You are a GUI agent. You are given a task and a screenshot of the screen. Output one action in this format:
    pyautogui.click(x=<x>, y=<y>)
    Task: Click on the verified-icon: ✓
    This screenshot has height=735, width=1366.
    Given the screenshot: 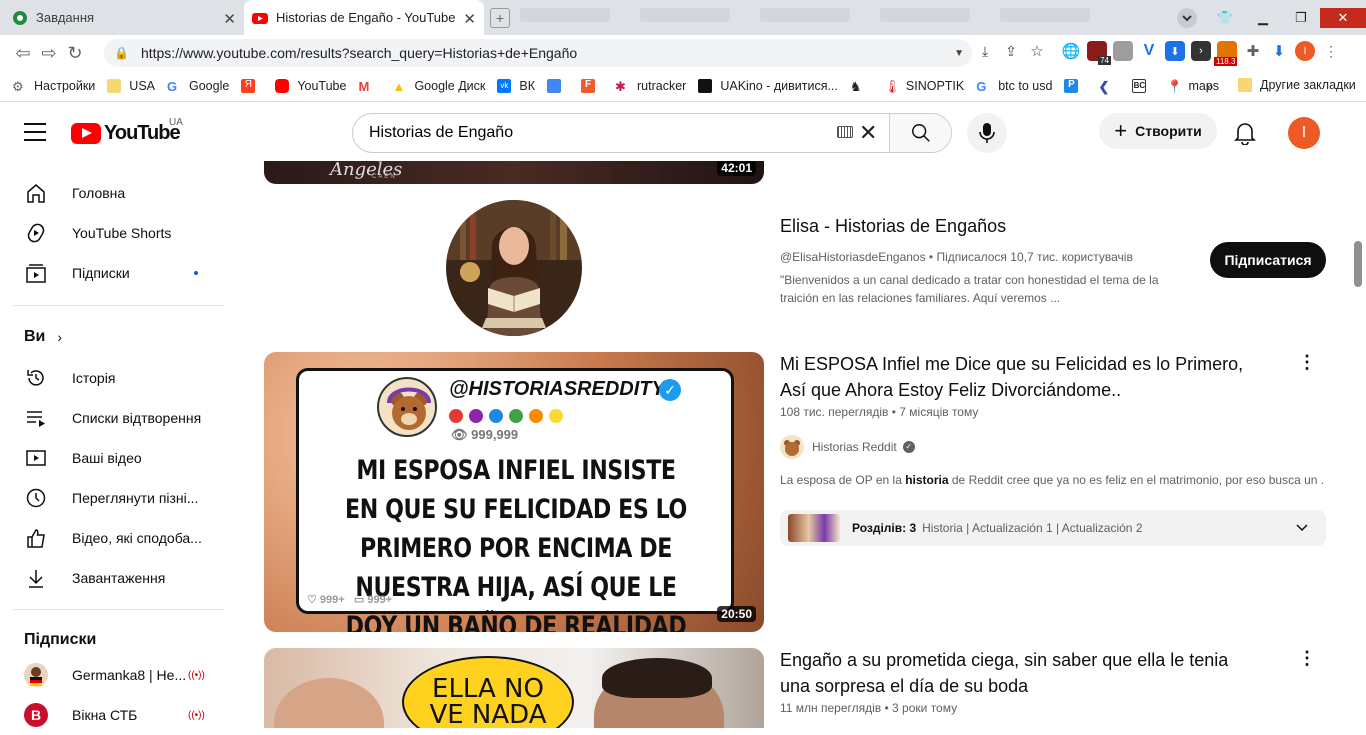 What is the action you would take?
    pyautogui.click(x=908, y=447)
    